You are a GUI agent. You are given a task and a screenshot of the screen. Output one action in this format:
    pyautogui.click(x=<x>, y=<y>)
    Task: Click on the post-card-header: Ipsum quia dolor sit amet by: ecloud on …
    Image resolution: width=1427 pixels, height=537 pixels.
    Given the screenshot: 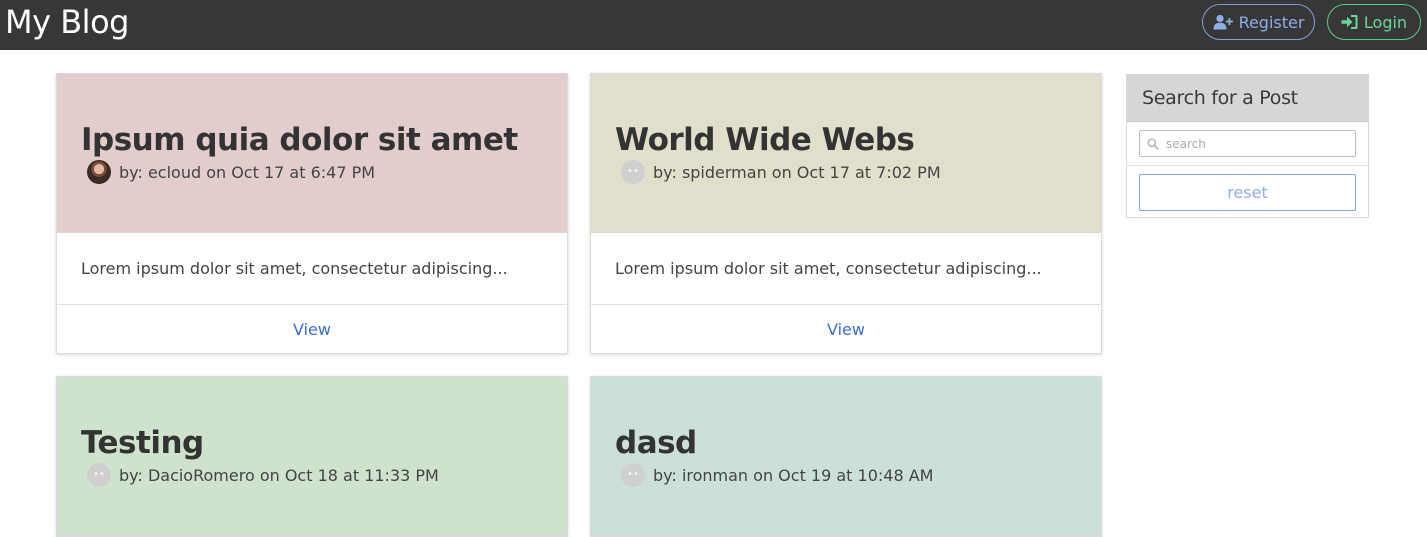 What is the action you would take?
    pyautogui.click(x=312, y=153)
    